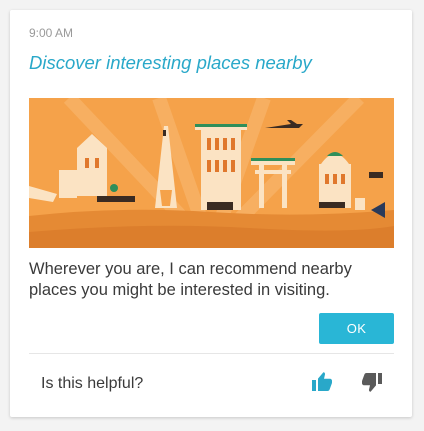  Describe the element at coordinates (356, 328) in the screenshot. I see `ok-button: OK` at that location.